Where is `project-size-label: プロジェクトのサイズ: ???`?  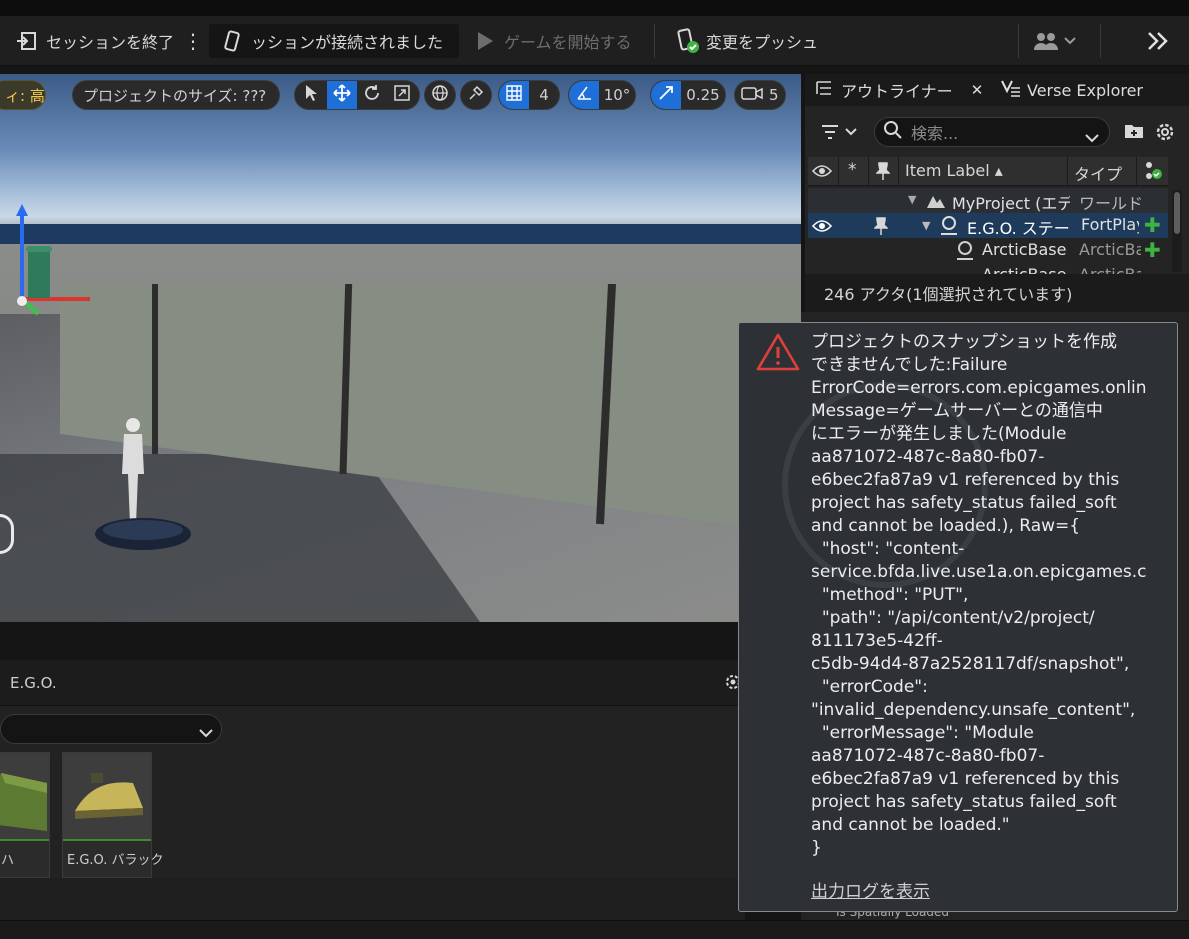 project-size-label: プロジェクトのサイズ: ??? is located at coordinates (175, 95).